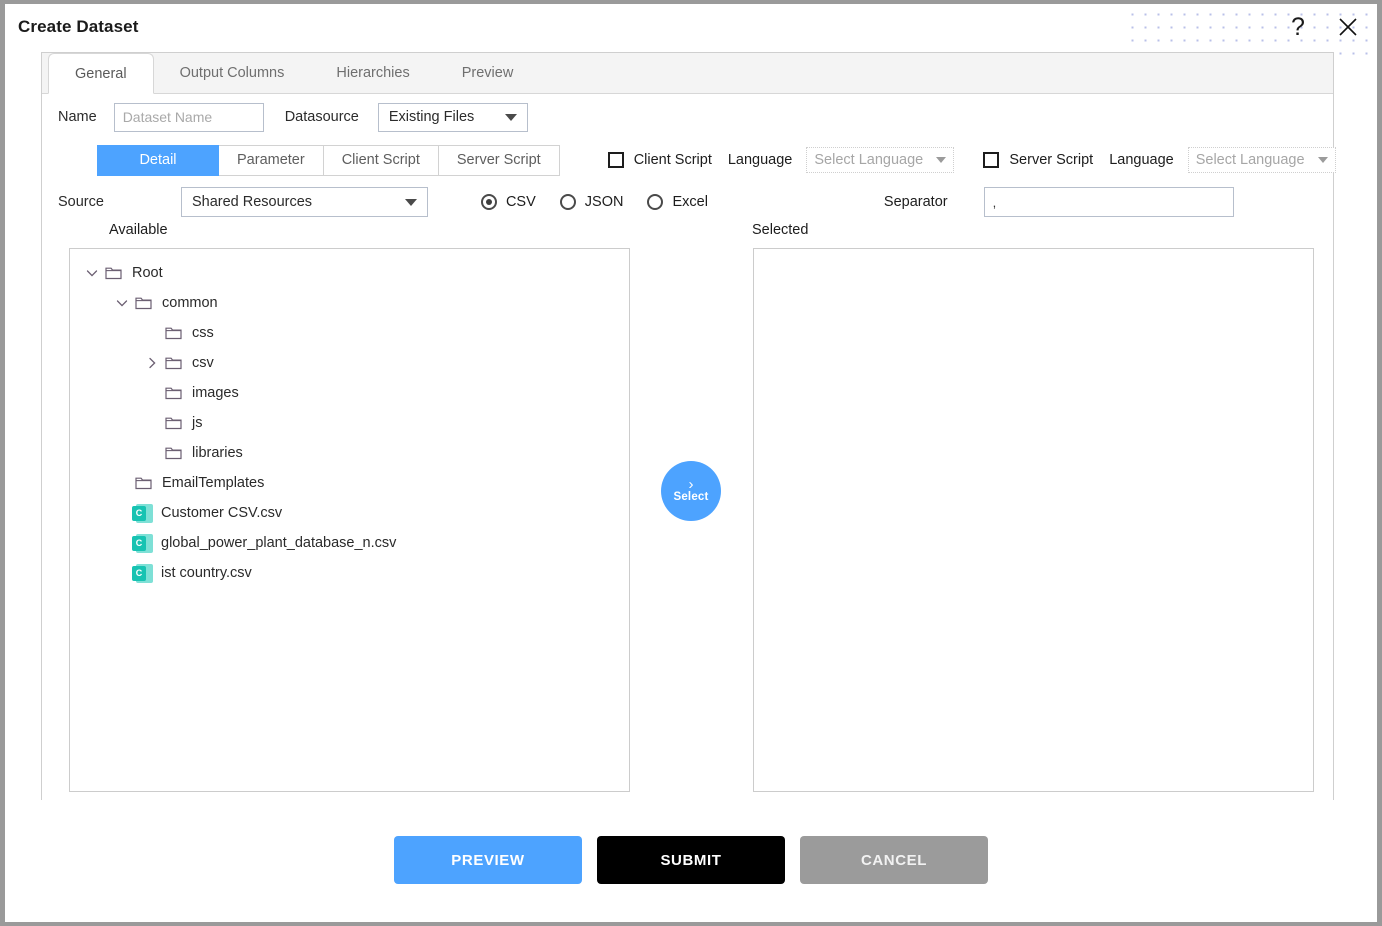 Image resolution: width=1382 pixels, height=926 pixels. I want to click on radio-indicator-csv, so click(488, 202).